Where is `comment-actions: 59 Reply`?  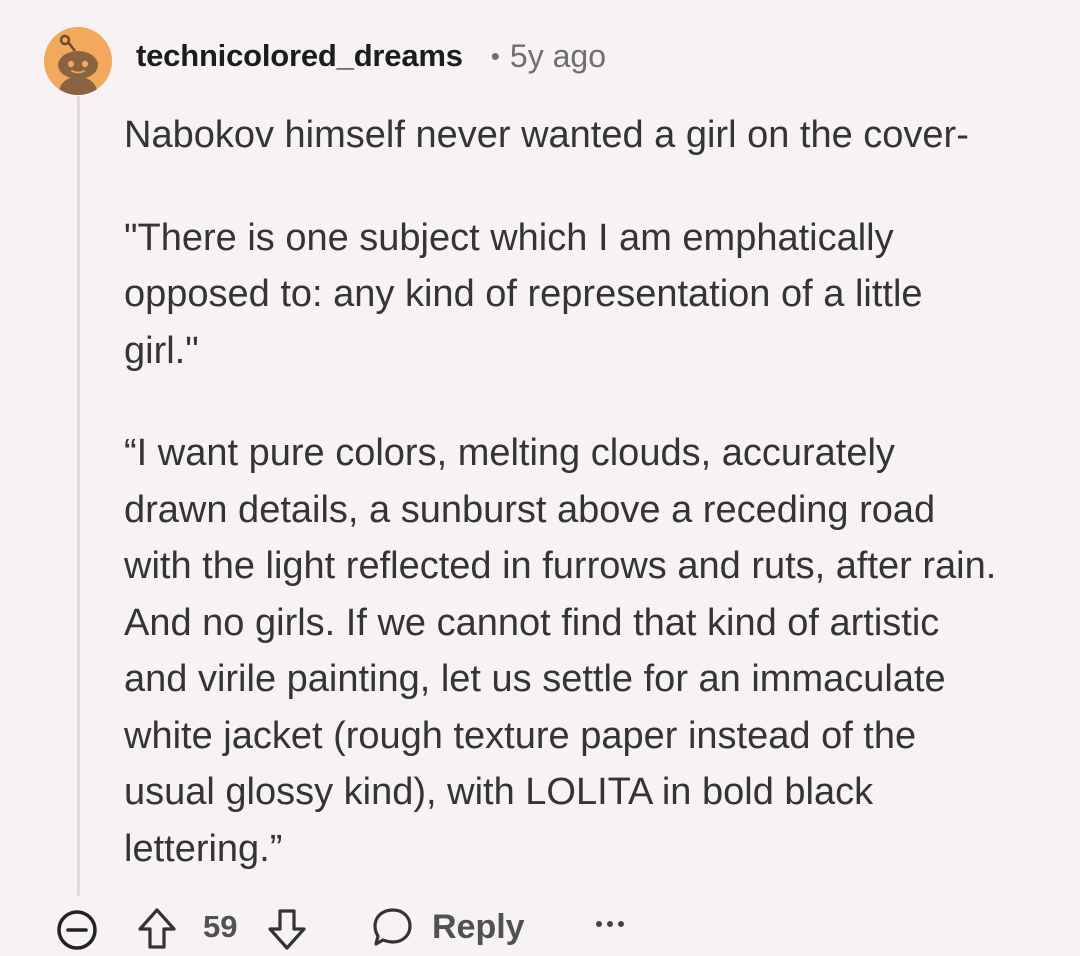 comment-actions: 59 Reply is located at coordinates (540, 928).